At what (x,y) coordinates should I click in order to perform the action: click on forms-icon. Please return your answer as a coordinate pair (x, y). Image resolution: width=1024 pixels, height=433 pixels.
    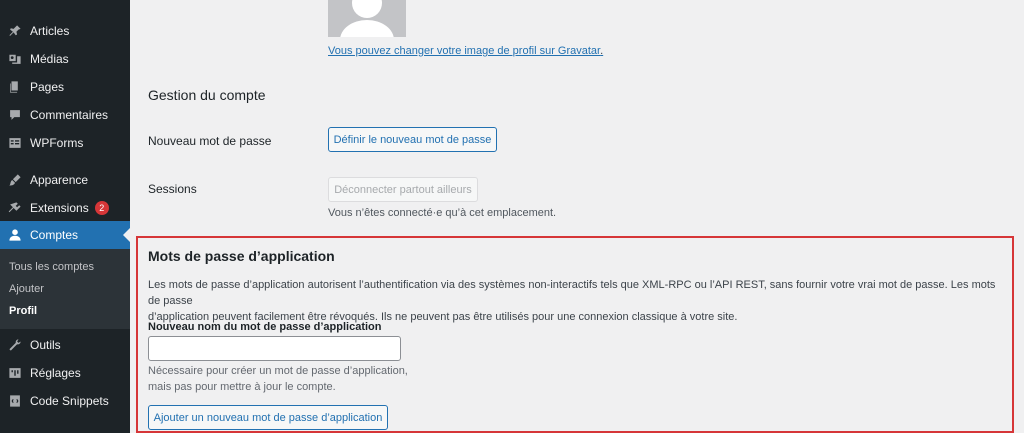
    Looking at the image, I should click on (15, 143).